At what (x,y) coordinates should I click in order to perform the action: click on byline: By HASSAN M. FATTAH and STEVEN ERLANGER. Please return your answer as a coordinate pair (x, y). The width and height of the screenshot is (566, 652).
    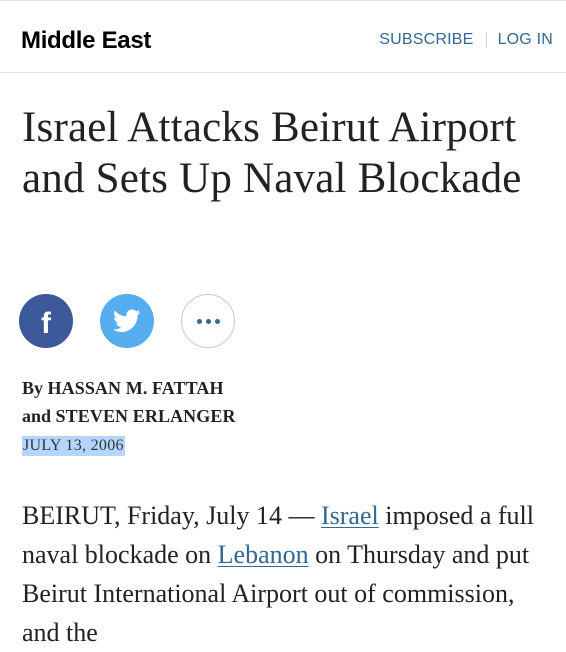
    Looking at the image, I should click on (129, 402).